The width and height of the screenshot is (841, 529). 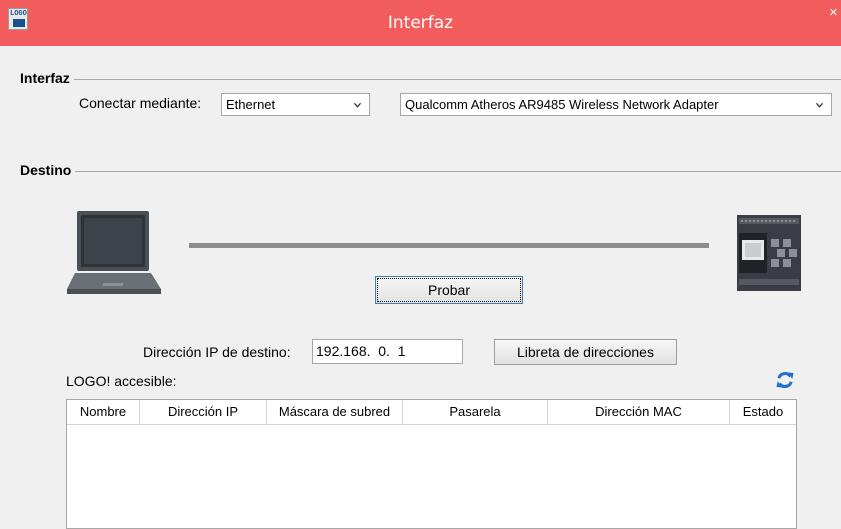 I want to click on close-icon: ×, so click(x=835, y=14).